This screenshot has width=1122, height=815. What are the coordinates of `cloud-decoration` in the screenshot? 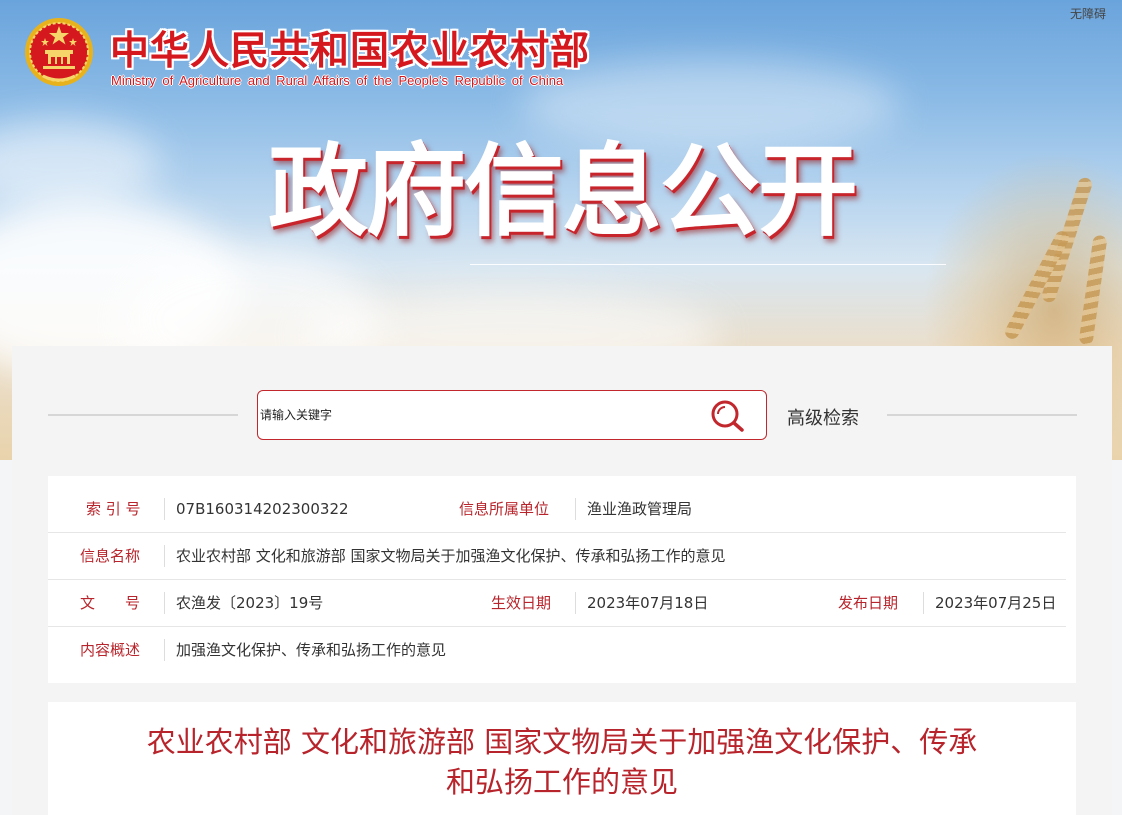 It's located at (80, 165).